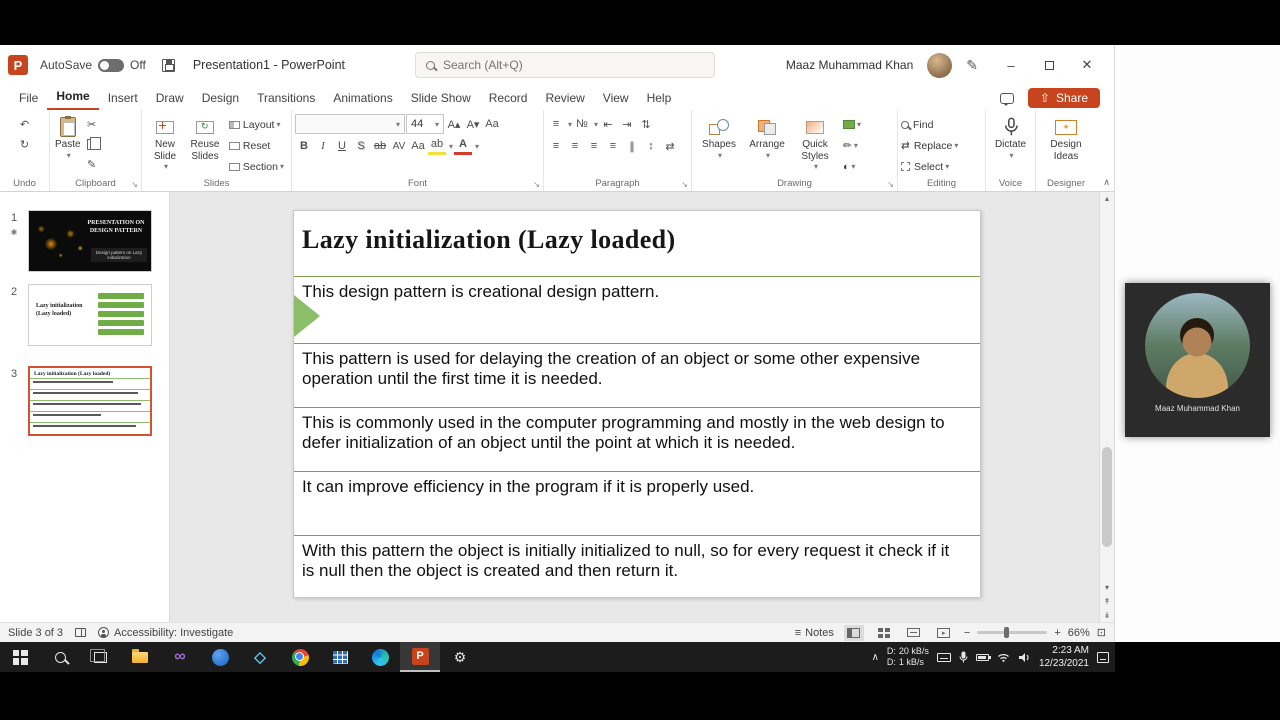 This screenshot has width=1280, height=720. Describe the element at coordinates (18, 65) in the screenshot. I see `powerpoint-app-icon: P` at that location.